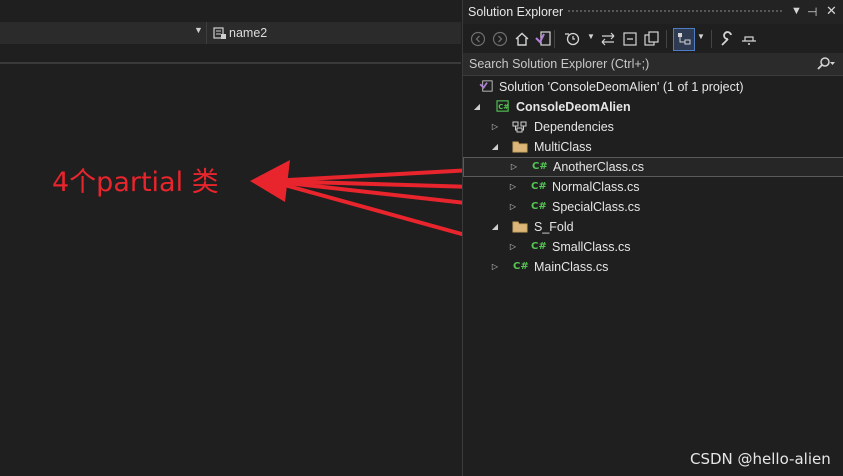 This screenshot has height=476, width=843. Describe the element at coordinates (675, 11) in the screenshot. I see `drag-grip` at that location.